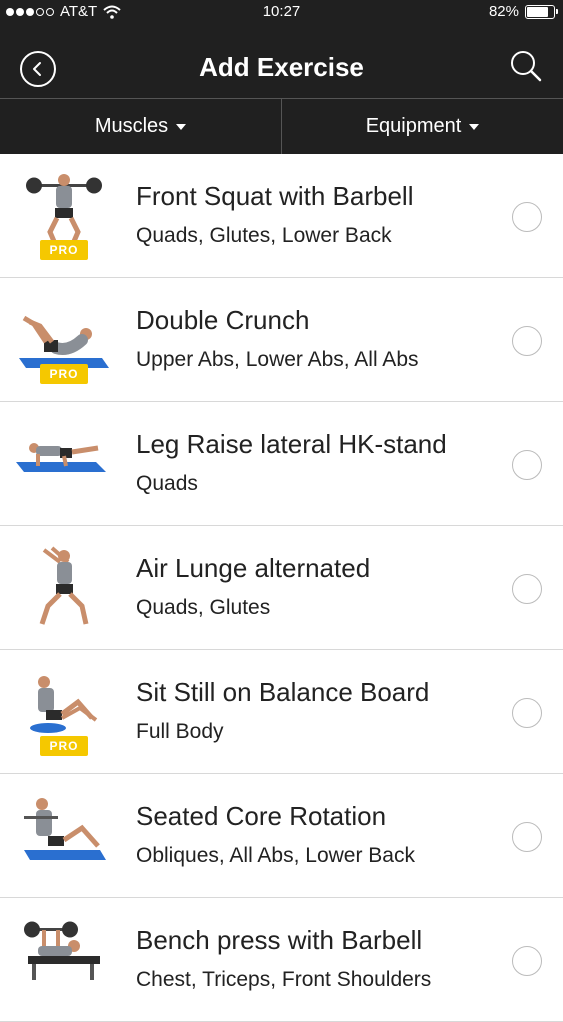 The height and width of the screenshot is (1022, 563). Describe the element at coordinates (261, 816) in the screenshot. I see `exercise-name: Seated Core Rotation` at that location.